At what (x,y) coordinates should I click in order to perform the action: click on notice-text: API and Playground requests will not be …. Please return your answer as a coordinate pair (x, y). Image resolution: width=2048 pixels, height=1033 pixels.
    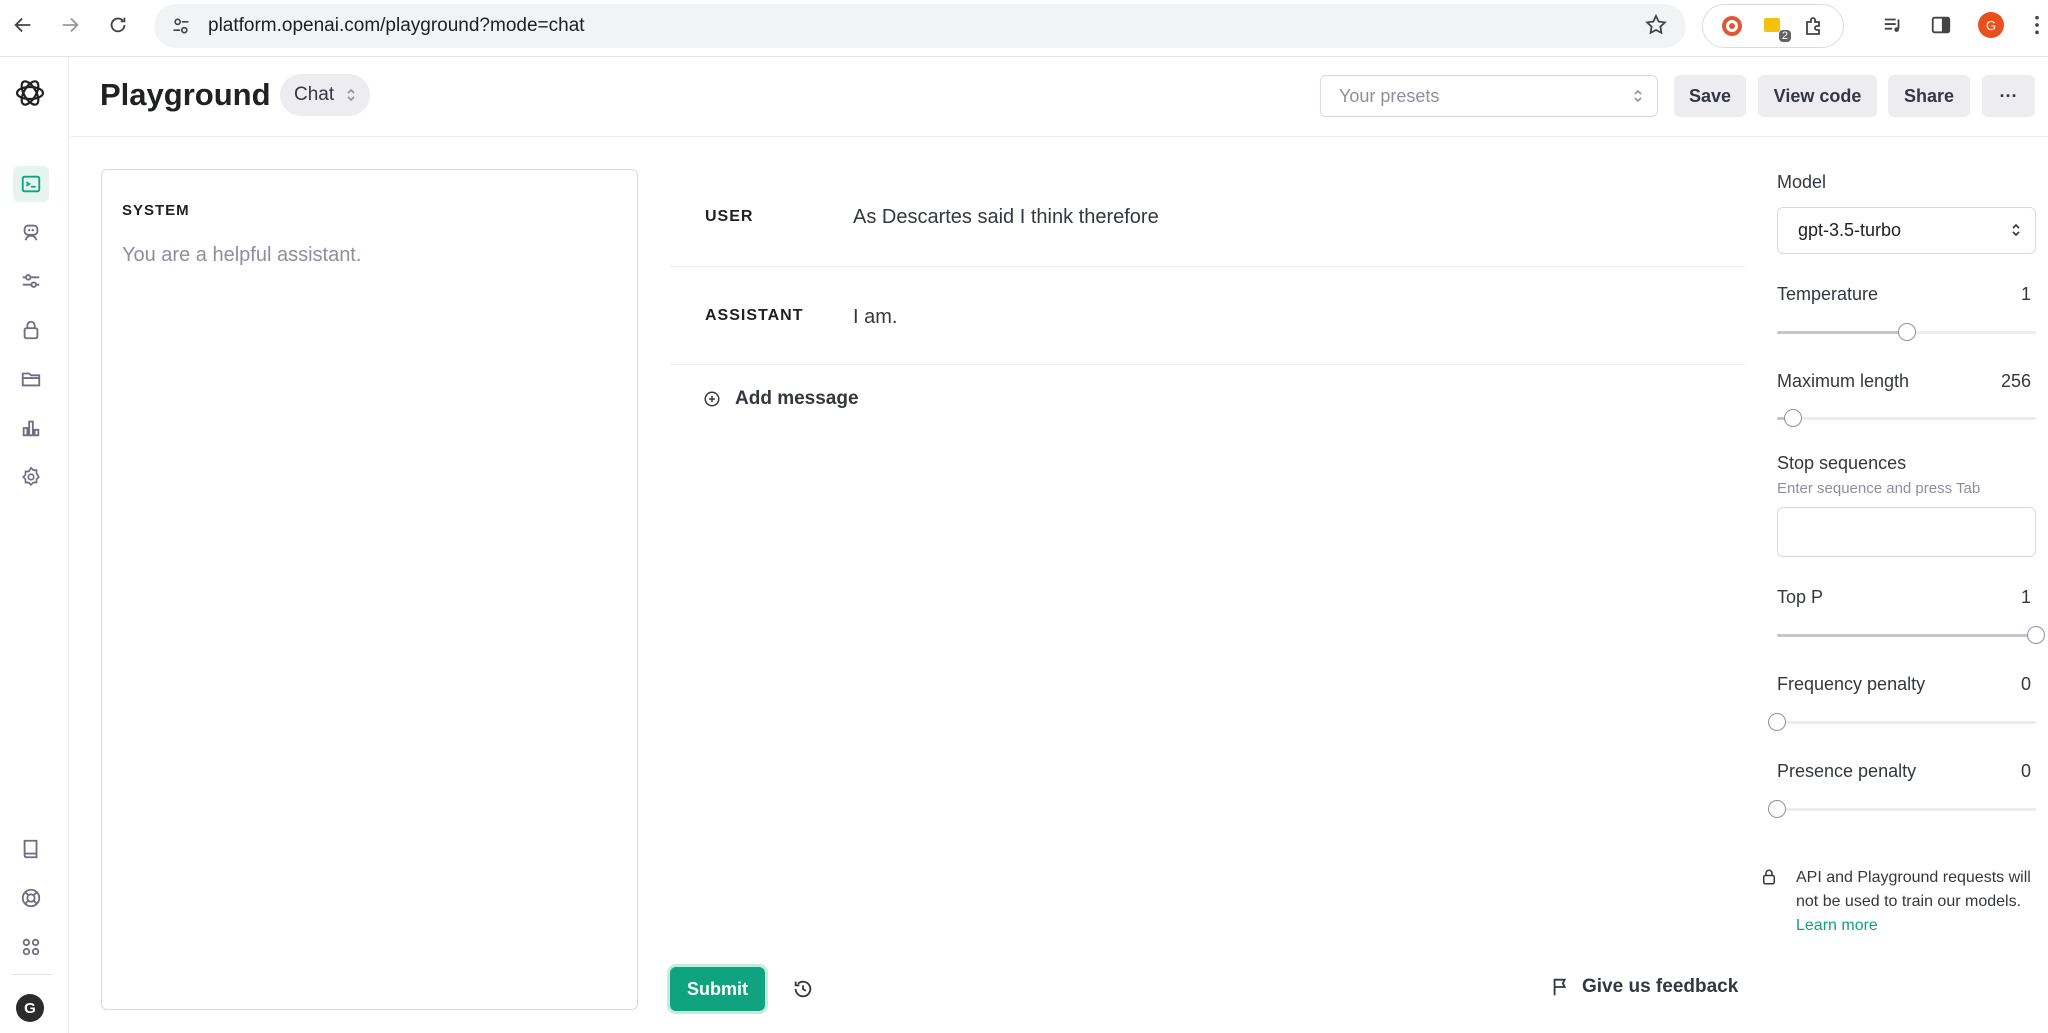
    Looking at the image, I should click on (1913, 889).